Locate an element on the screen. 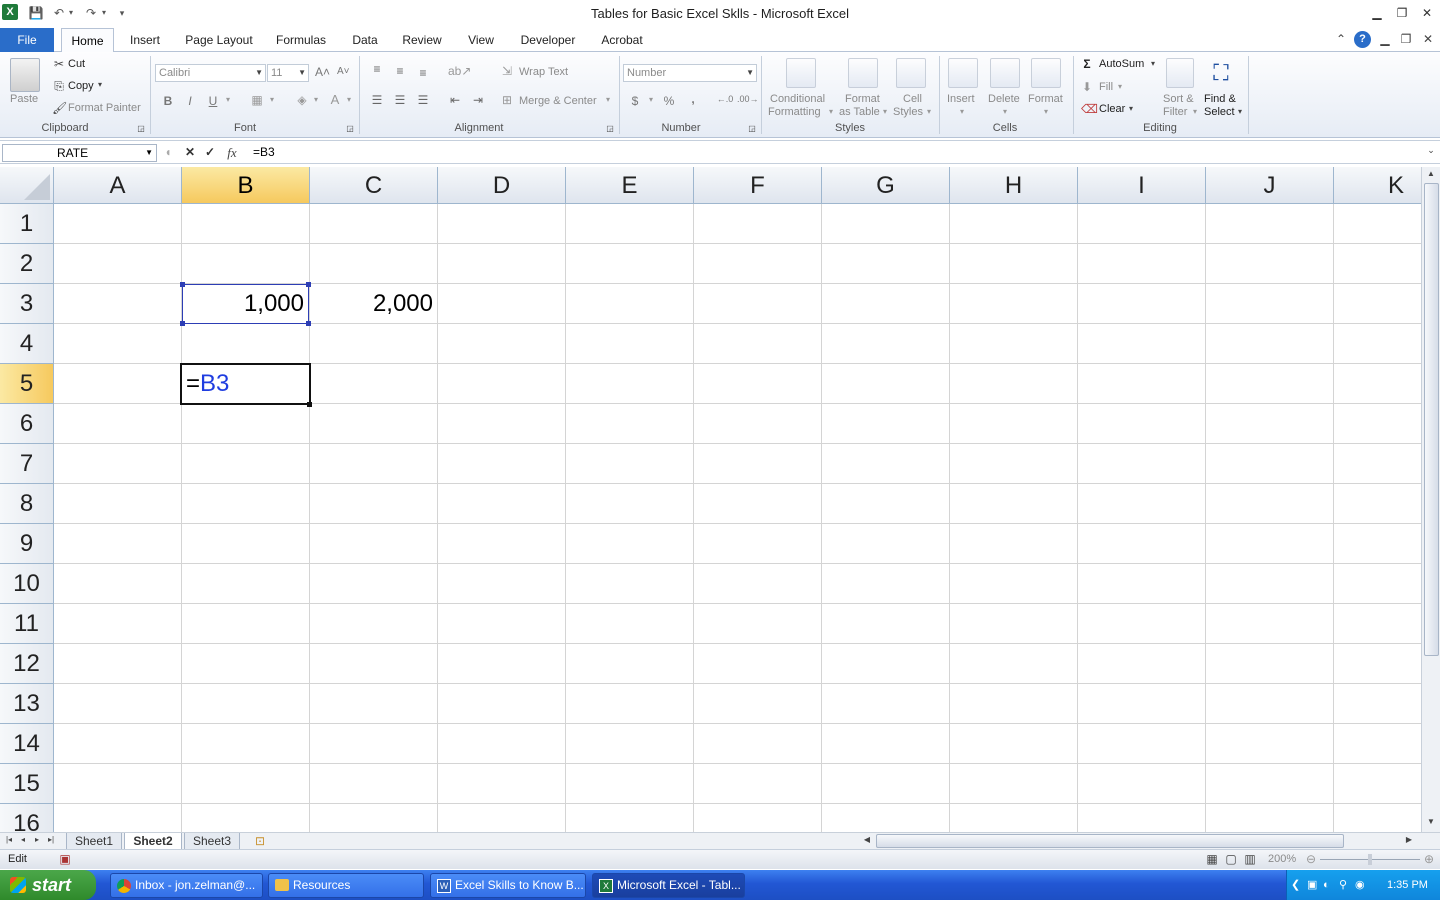 The height and width of the screenshot is (900, 1440). column-header-h: H is located at coordinates (1014, 185).